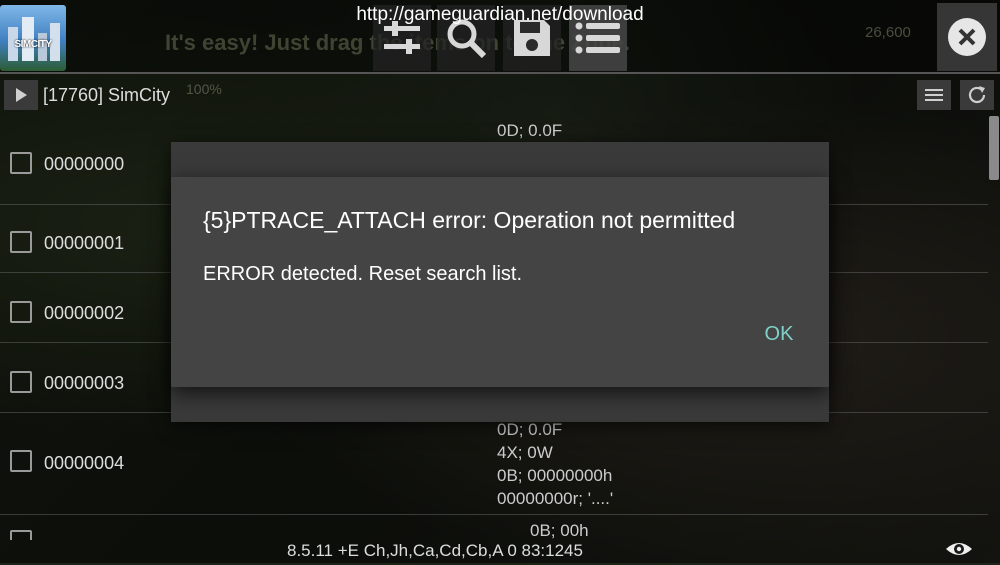  I want to click on dialog-message: ERROR detected. Reset search list., so click(363, 274).